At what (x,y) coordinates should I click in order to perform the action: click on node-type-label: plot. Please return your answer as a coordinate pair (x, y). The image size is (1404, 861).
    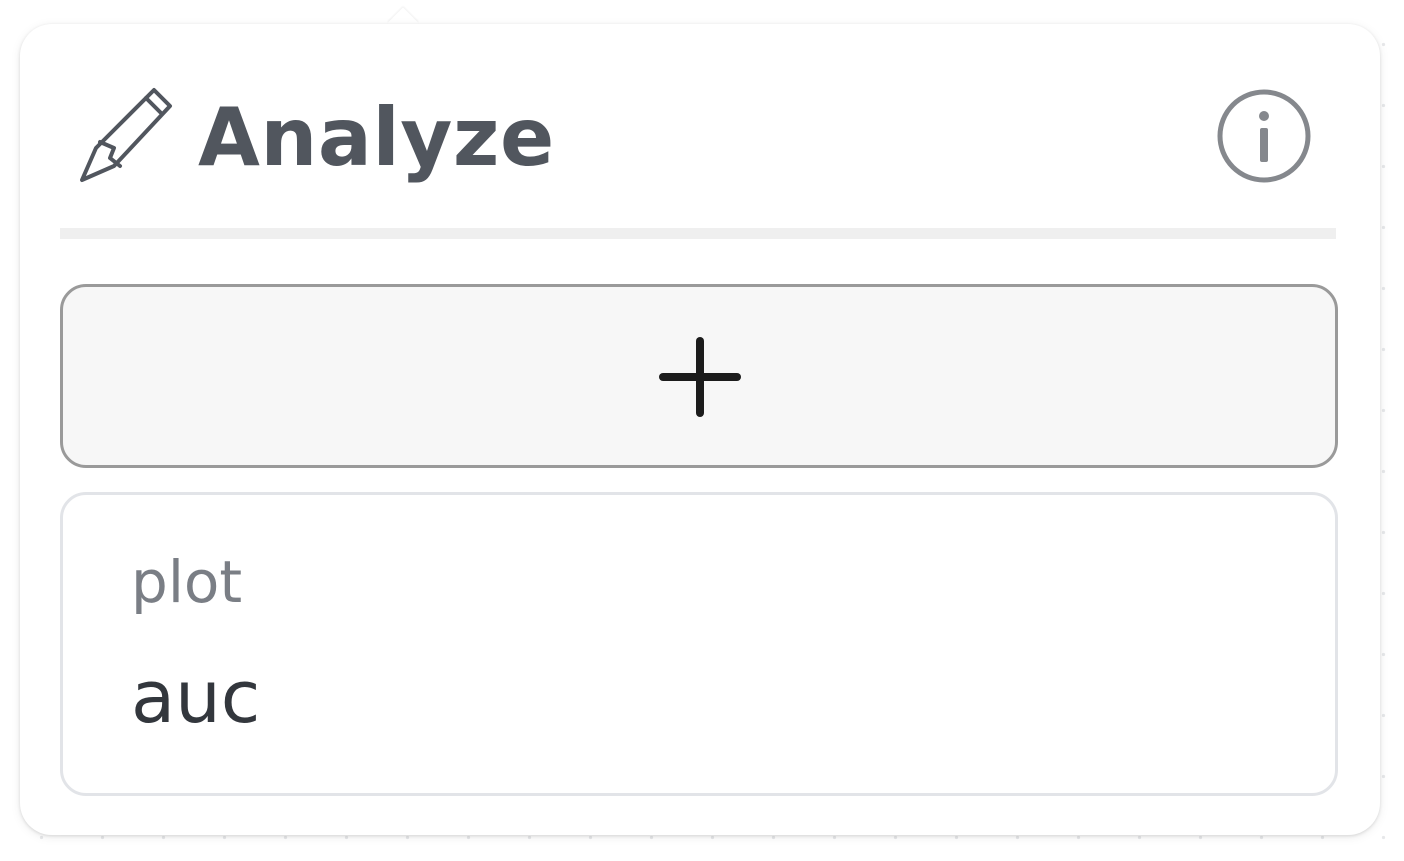
    Looking at the image, I should click on (187, 582).